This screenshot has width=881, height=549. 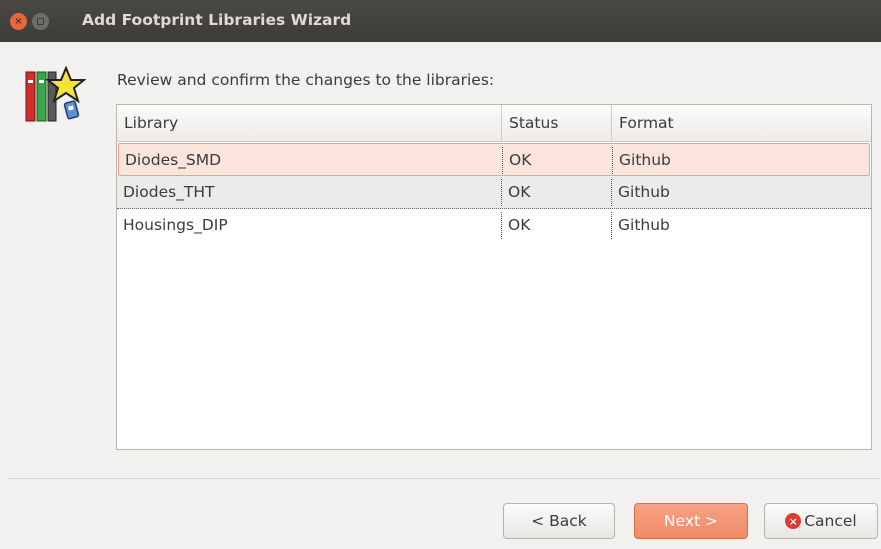 What do you see at coordinates (494, 225) in the screenshot?
I see `table-row: Housings_DIP OK Github` at bounding box center [494, 225].